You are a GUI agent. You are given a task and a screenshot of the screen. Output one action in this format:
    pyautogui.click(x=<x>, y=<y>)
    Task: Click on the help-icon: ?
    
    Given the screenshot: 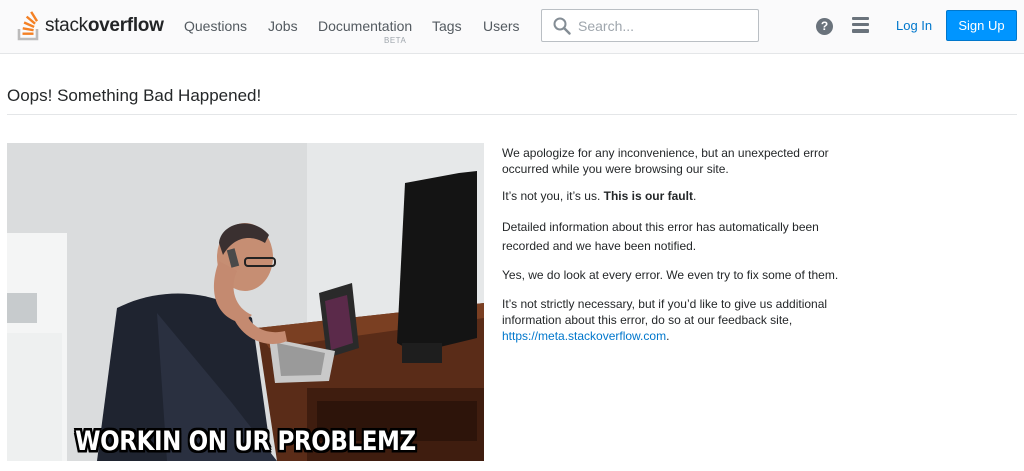 What is the action you would take?
    pyautogui.click(x=824, y=26)
    